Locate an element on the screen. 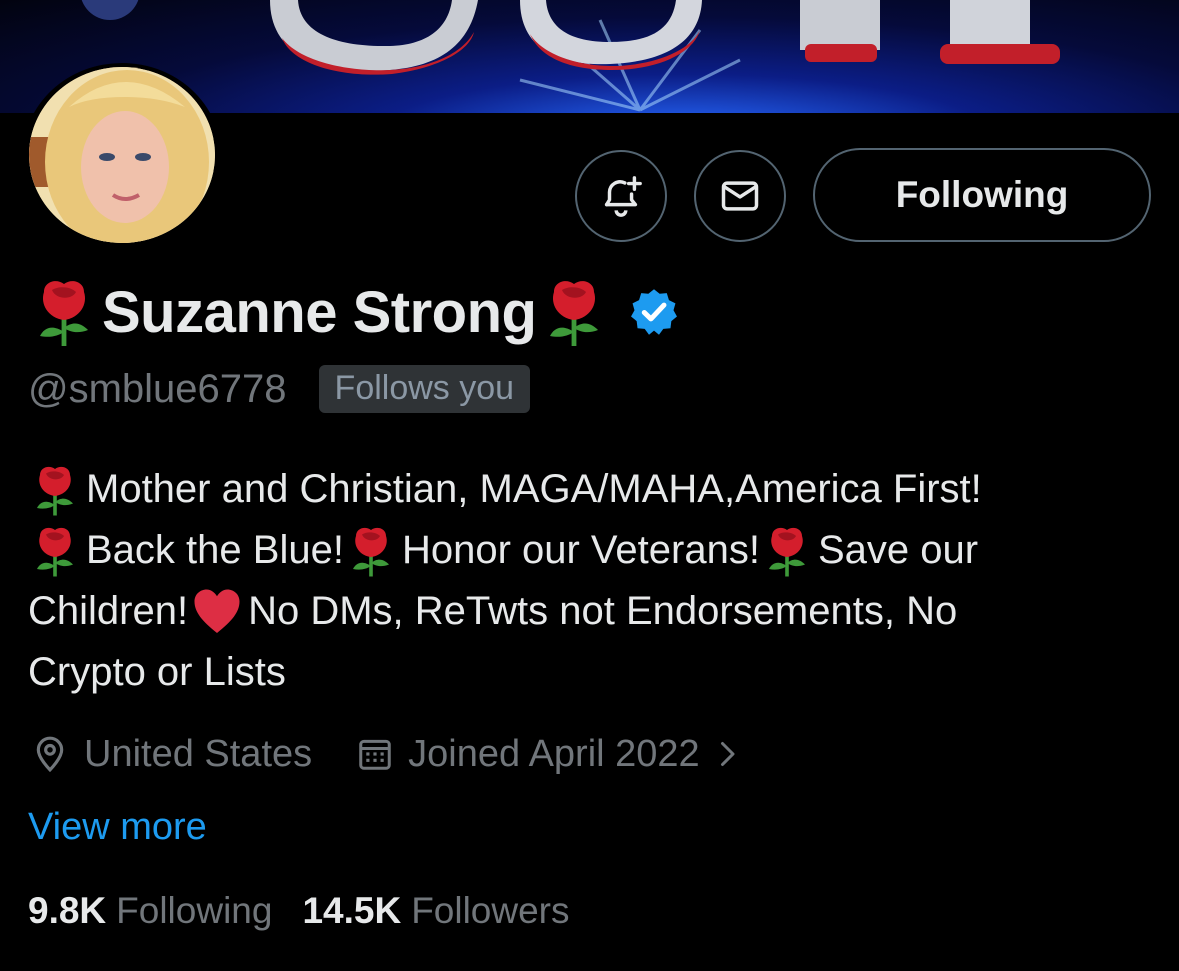 The height and width of the screenshot is (971, 1179). handle-row: @smblue6778 Follows you is located at coordinates (279, 389).